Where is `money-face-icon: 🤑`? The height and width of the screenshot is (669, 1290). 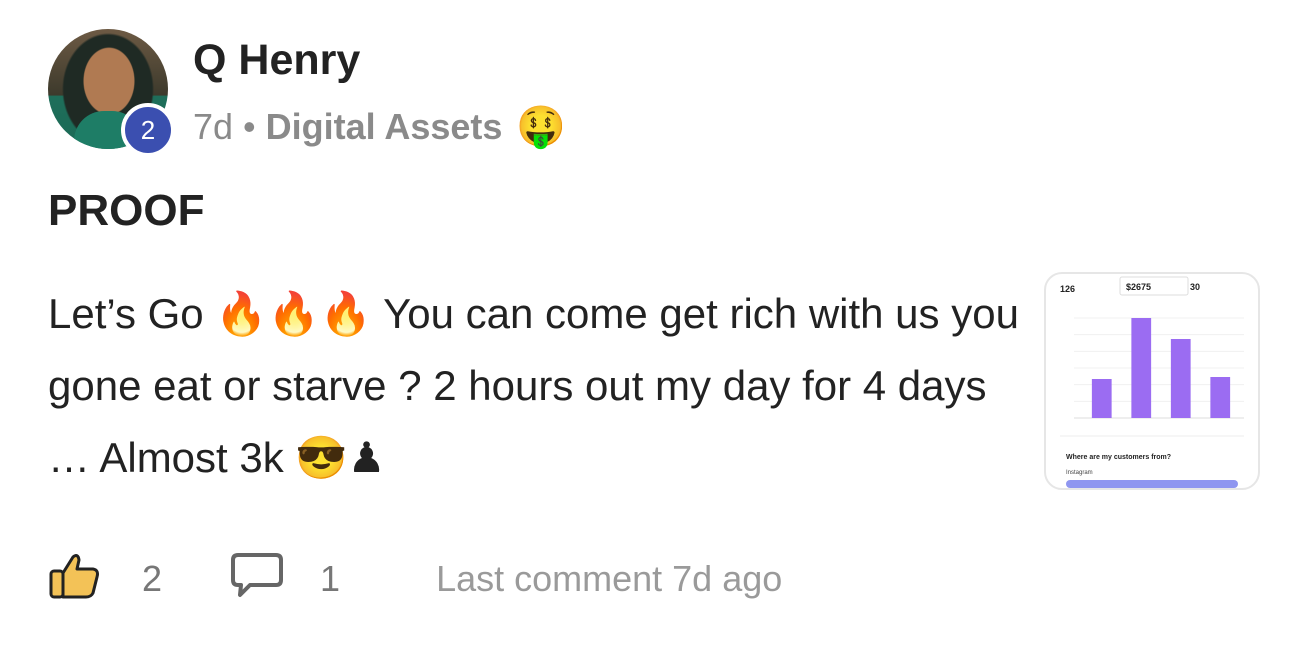 money-face-icon: 🤑 is located at coordinates (541, 127).